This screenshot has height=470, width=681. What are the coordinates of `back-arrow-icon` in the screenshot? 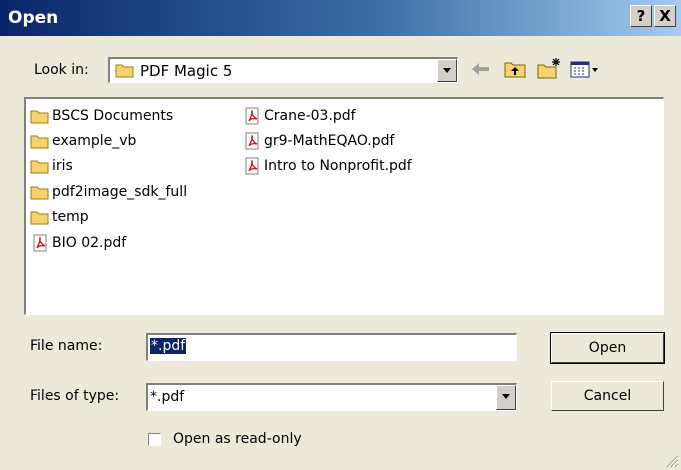 It's located at (481, 69).